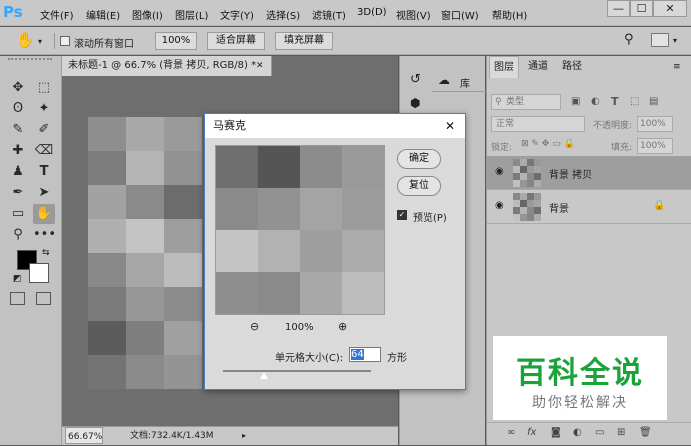 This screenshot has height=446, width=691. What do you see at coordinates (575, 101) in the screenshot?
I see `pixel-filter-icon: ▣` at bounding box center [575, 101].